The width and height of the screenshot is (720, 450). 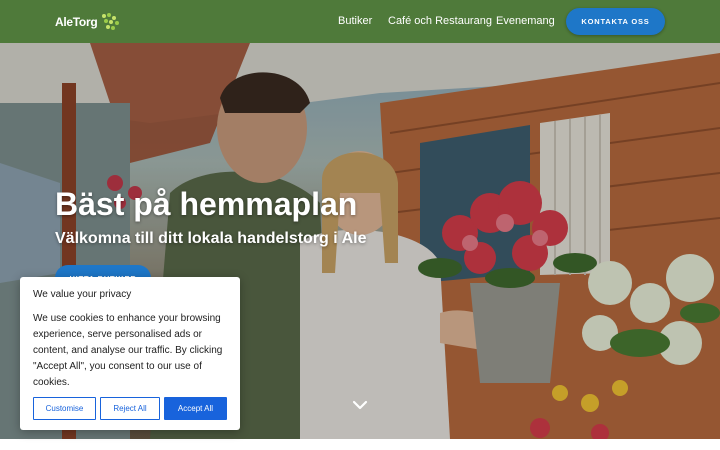 I want to click on dots-icon, so click(x=111, y=21).